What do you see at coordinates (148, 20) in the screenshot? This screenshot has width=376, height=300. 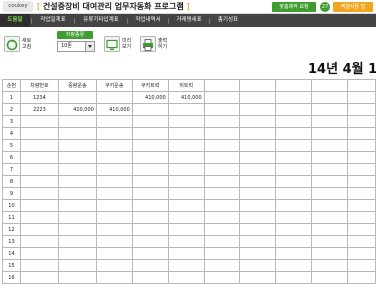 I see `tab-work-details: 작업내역서` at bounding box center [148, 20].